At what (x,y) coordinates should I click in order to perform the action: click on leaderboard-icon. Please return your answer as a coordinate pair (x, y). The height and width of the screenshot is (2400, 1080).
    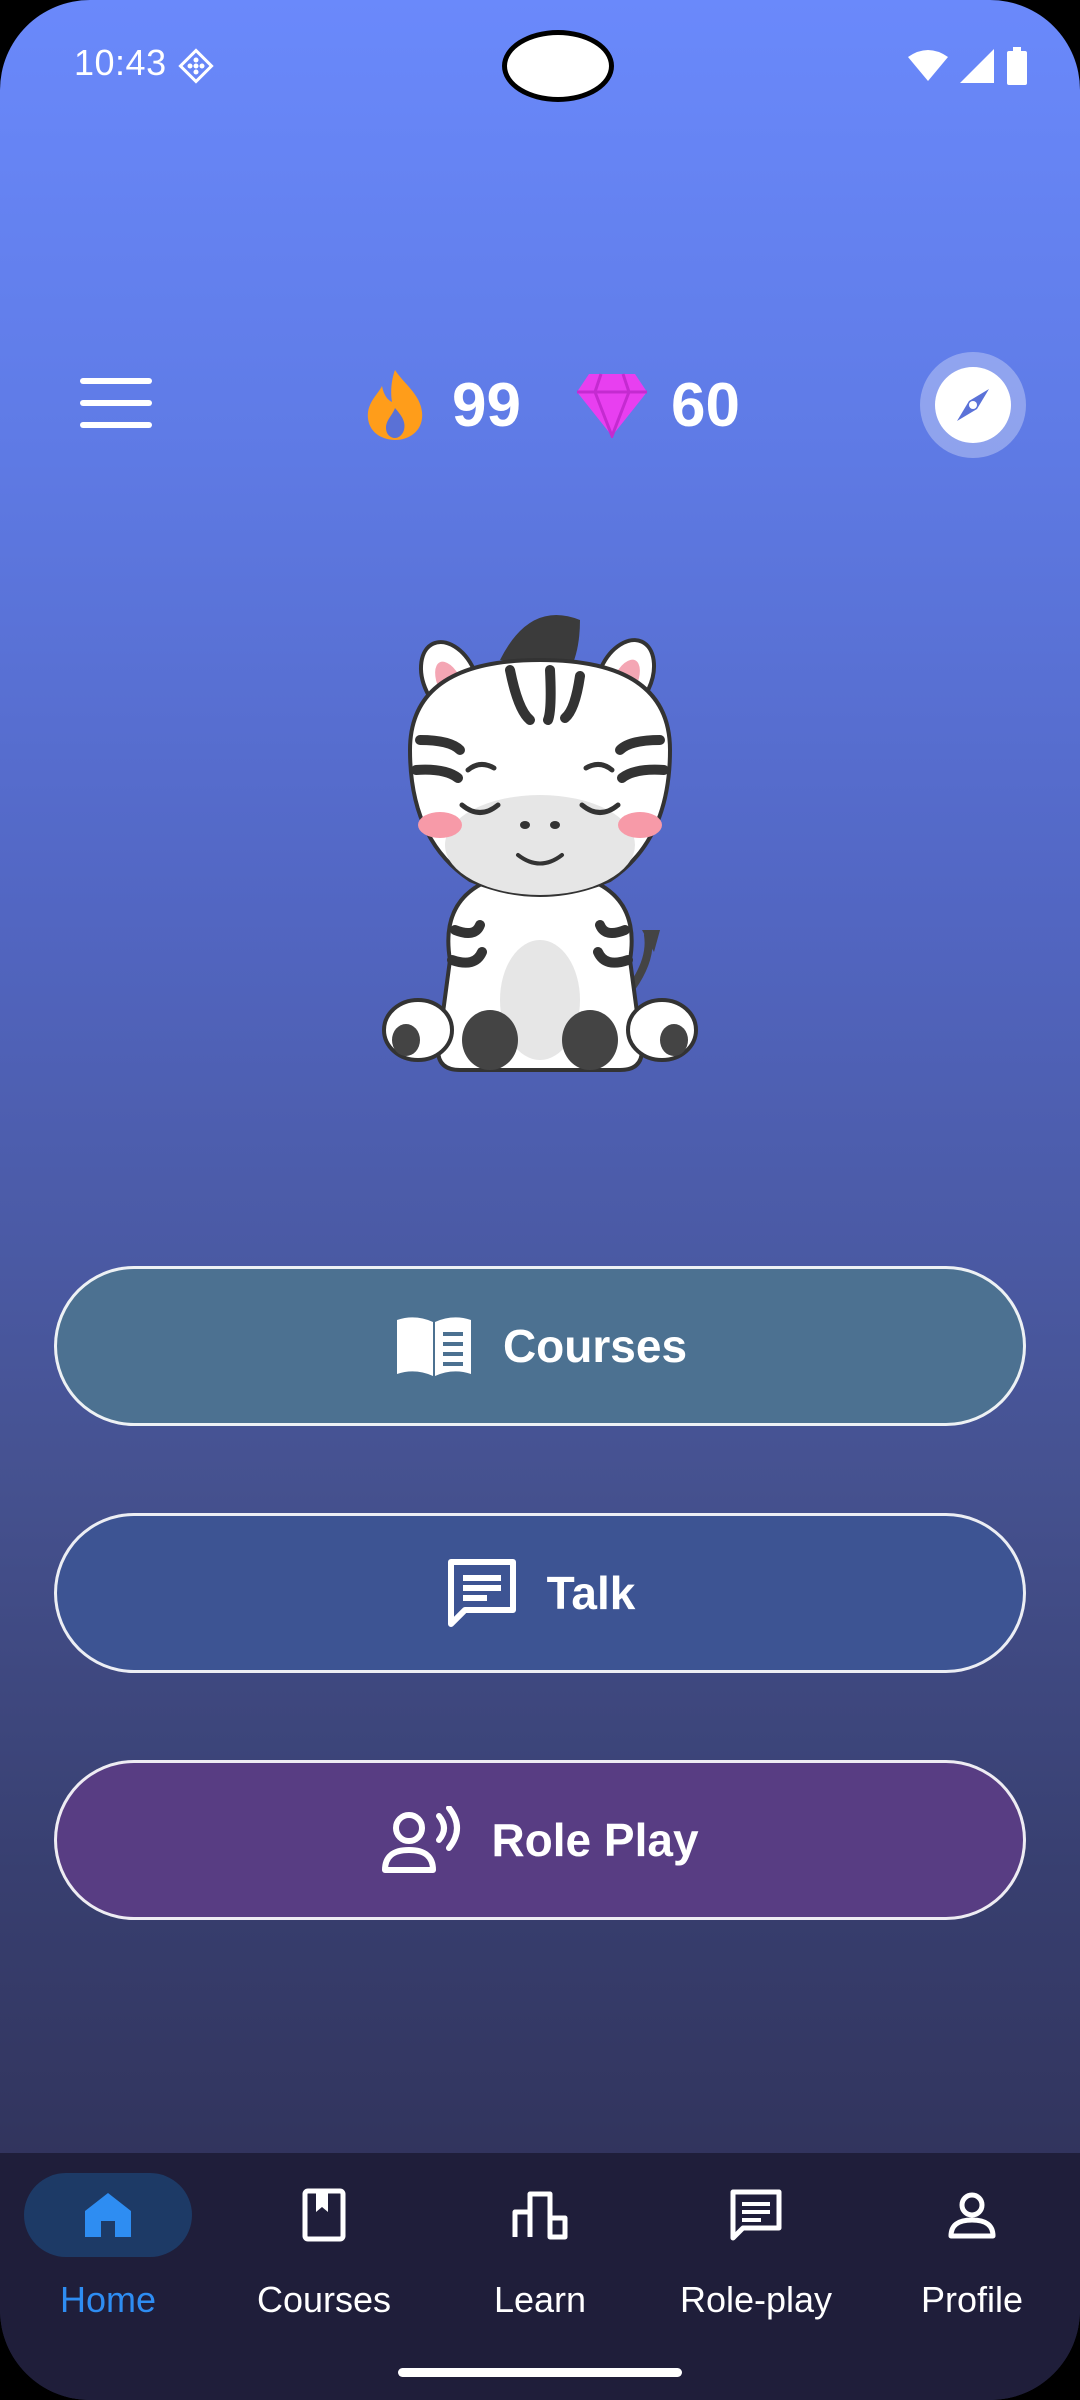
    Looking at the image, I should click on (540, 2215).